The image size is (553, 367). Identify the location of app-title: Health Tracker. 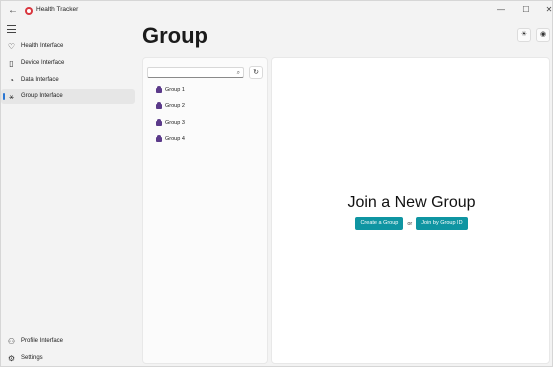
(57, 9).